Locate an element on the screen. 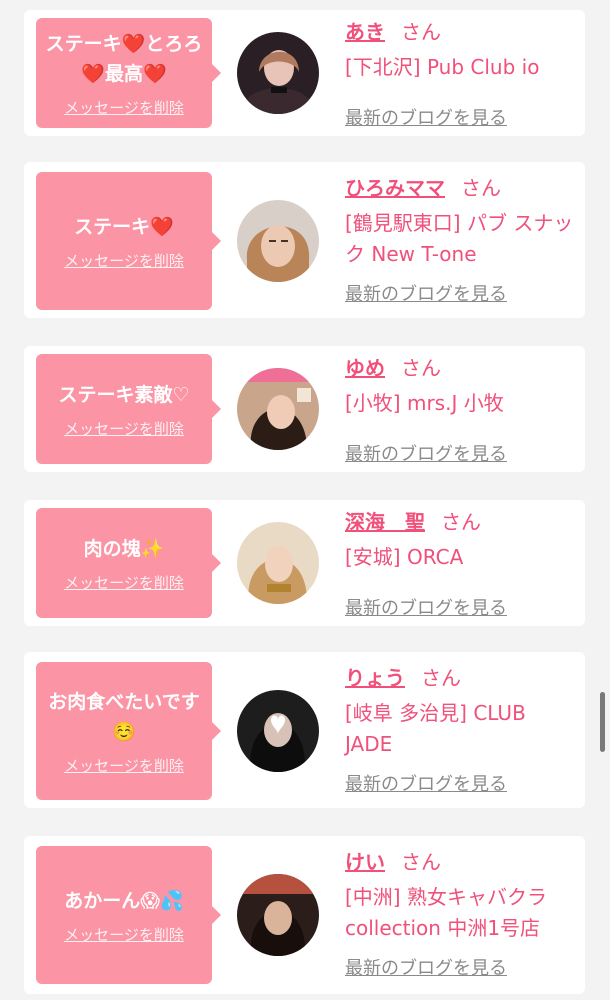  author-info: あき さん [下北沢] Pub Club io 最新のブログを見る is located at coordinates (461, 73).